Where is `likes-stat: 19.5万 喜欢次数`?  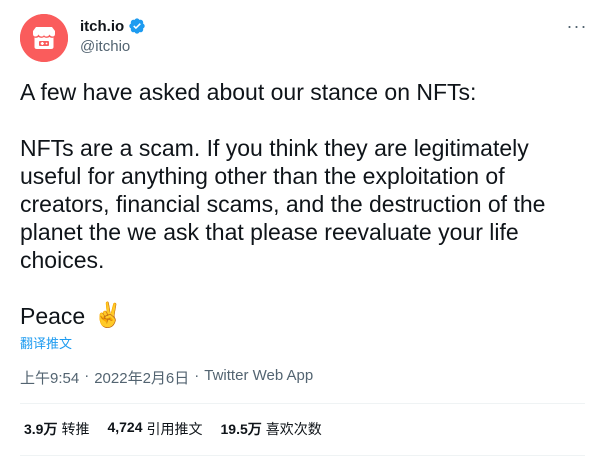
likes-stat: 19.5万 喜欢次数 is located at coordinates (271, 429).